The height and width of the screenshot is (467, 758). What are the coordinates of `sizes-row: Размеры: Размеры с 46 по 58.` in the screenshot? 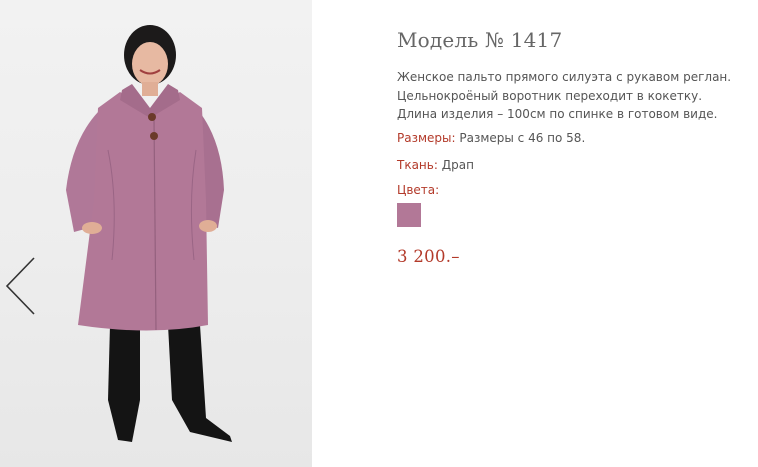 It's located at (567, 138).